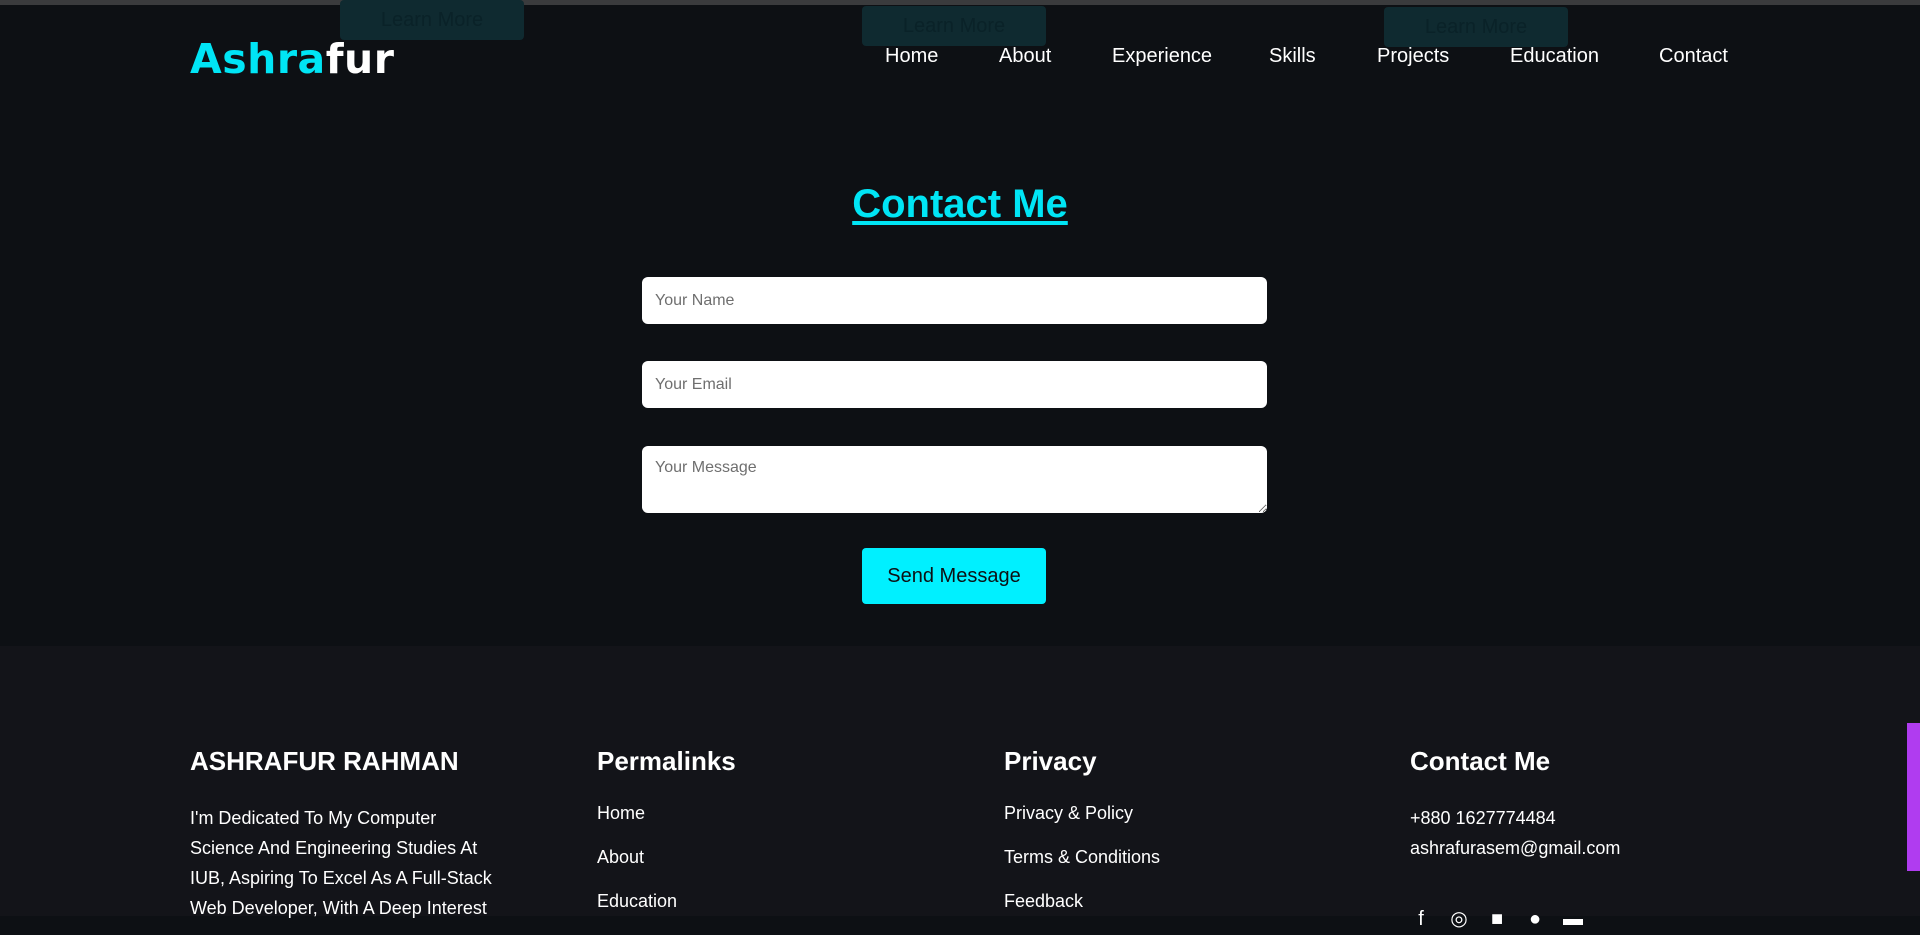  I want to click on nav-about: About, so click(1025, 56).